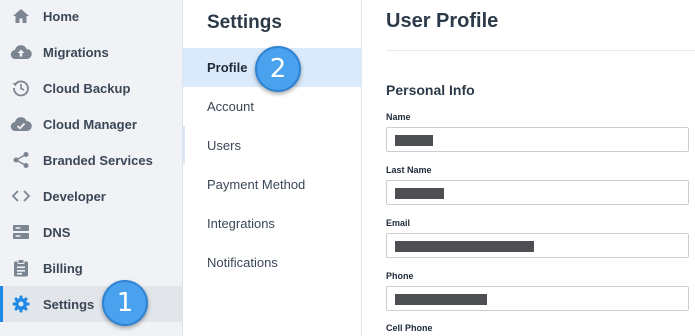 The height and width of the screenshot is (336, 695). Describe the element at coordinates (241, 223) in the screenshot. I see `menu-item-label: Integrations` at that location.